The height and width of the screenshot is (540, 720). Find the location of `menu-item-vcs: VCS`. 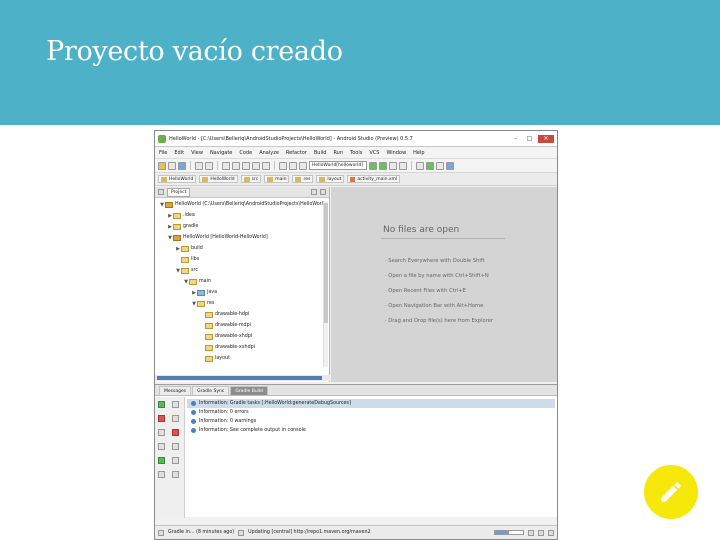

menu-item-vcs: VCS is located at coordinates (374, 153).